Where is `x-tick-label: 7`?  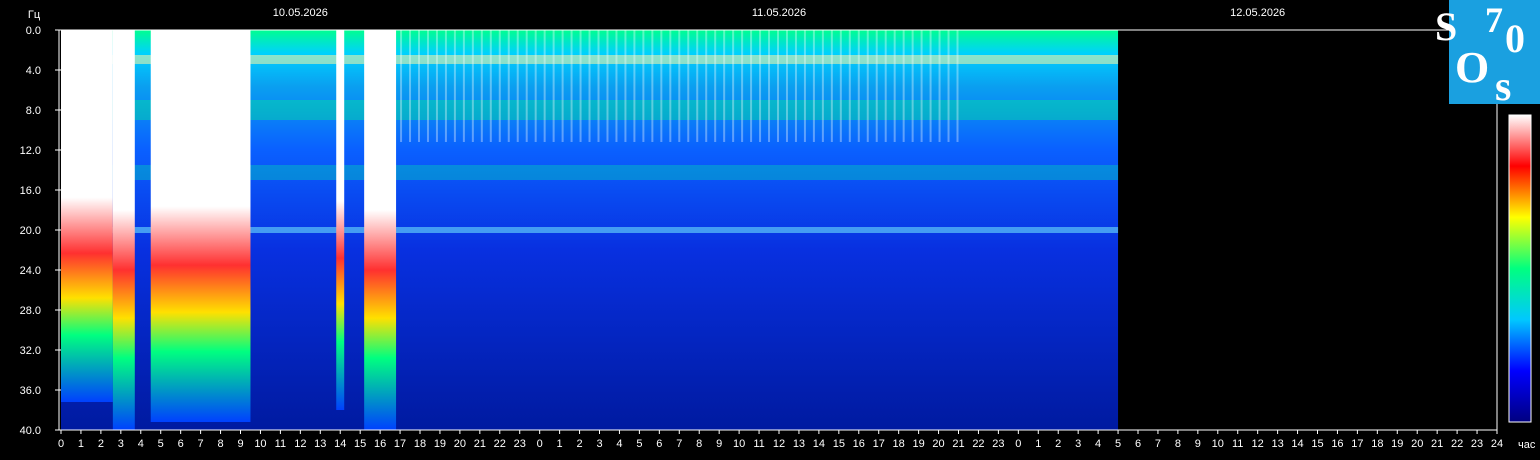 x-tick-label: 7 is located at coordinates (201, 444).